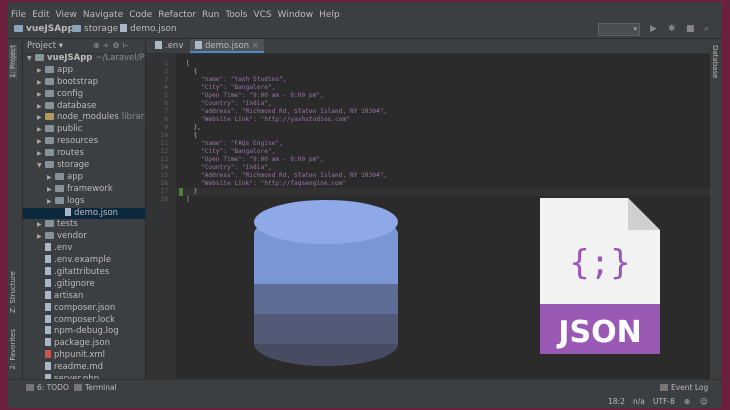 The width and height of the screenshot is (730, 410). What do you see at coordinates (120, 58) in the screenshot?
I see `tree-item-path: ~/Laravel/Proje` at bounding box center [120, 58].